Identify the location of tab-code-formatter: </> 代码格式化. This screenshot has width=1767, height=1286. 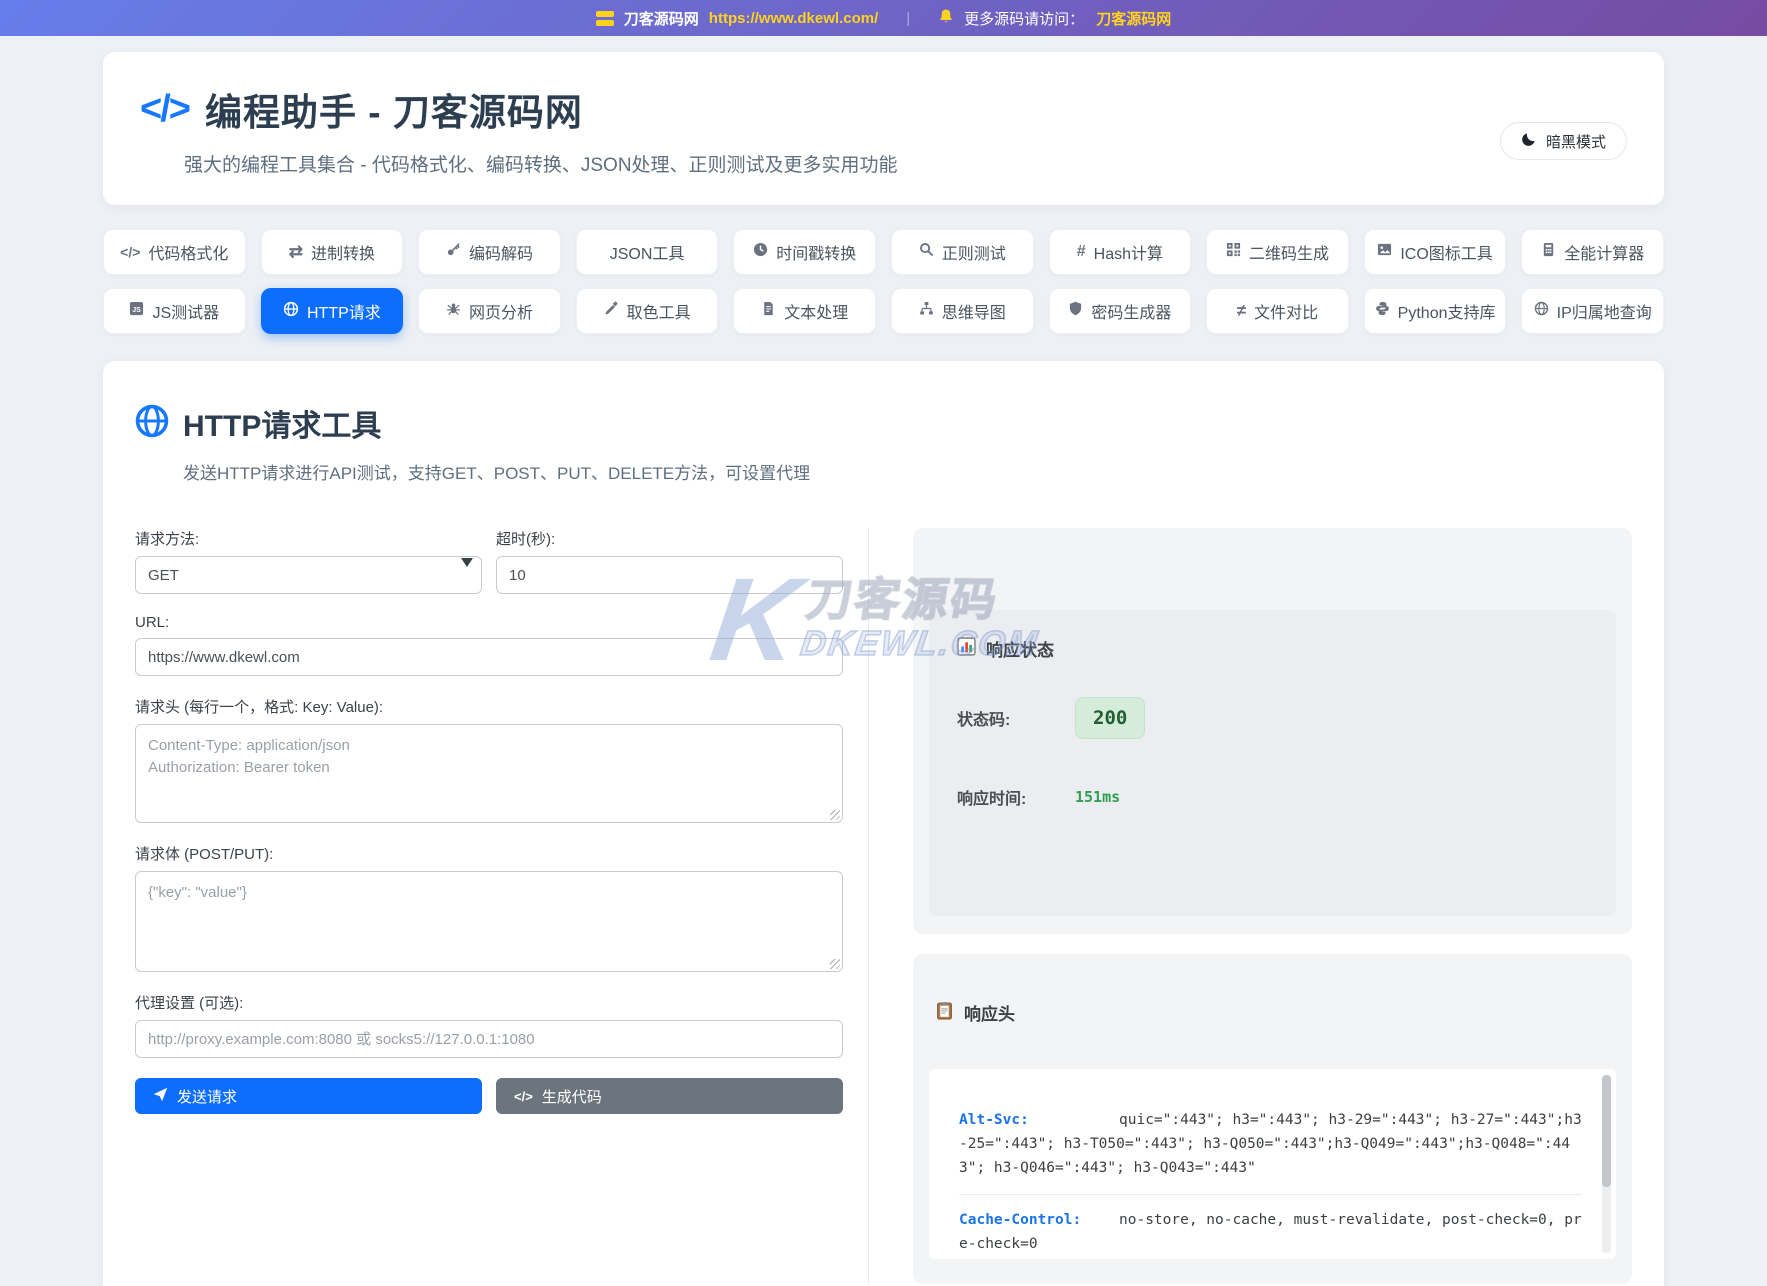
(174, 252).